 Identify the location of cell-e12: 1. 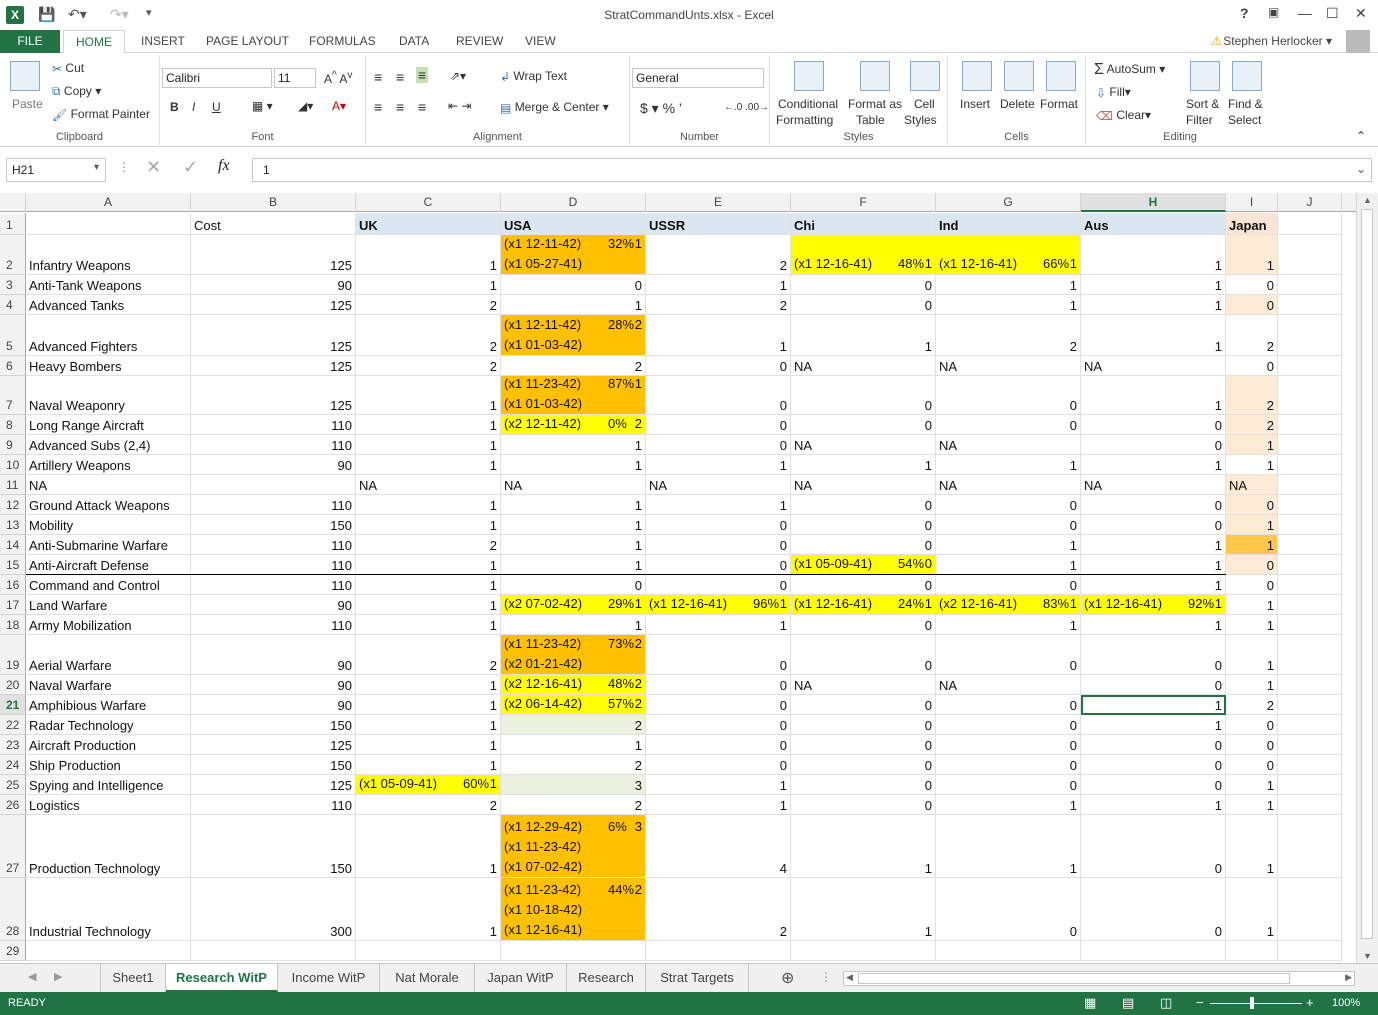
(718, 505).